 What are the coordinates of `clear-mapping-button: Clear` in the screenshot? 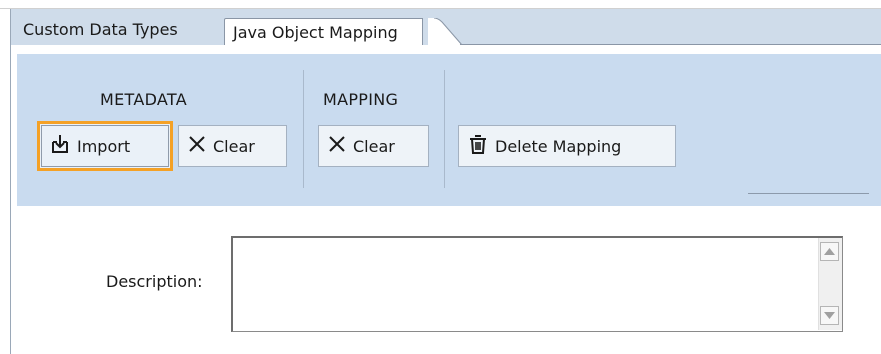 It's located at (373, 146).